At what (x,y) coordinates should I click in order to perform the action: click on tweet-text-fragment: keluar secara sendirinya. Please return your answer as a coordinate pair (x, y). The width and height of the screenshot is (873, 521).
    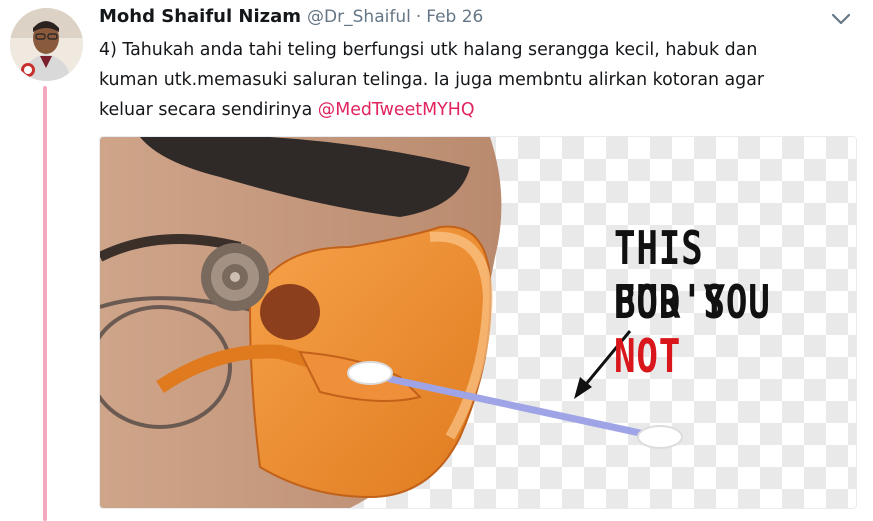
    Looking at the image, I should click on (208, 110).